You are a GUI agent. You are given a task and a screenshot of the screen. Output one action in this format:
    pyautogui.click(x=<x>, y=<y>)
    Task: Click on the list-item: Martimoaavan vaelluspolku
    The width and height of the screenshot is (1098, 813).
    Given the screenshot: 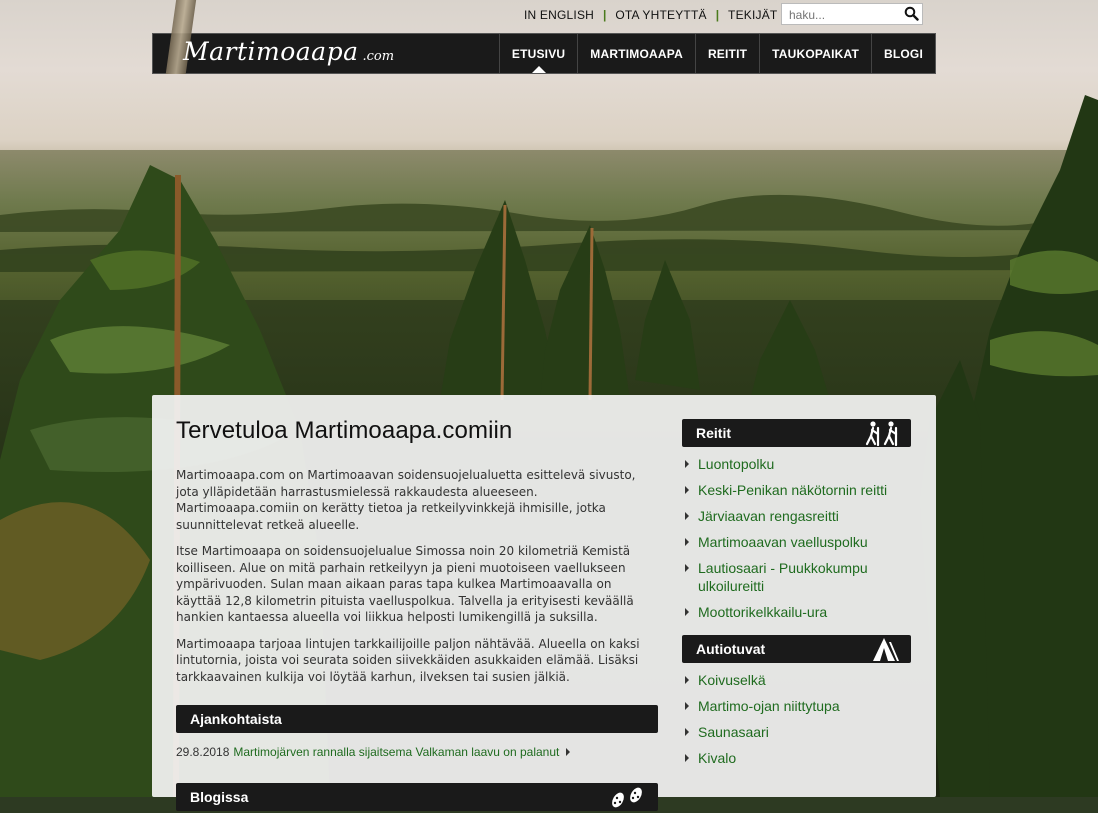 What is the action you would take?
    pyautogui.click(x=796, y=542)
    